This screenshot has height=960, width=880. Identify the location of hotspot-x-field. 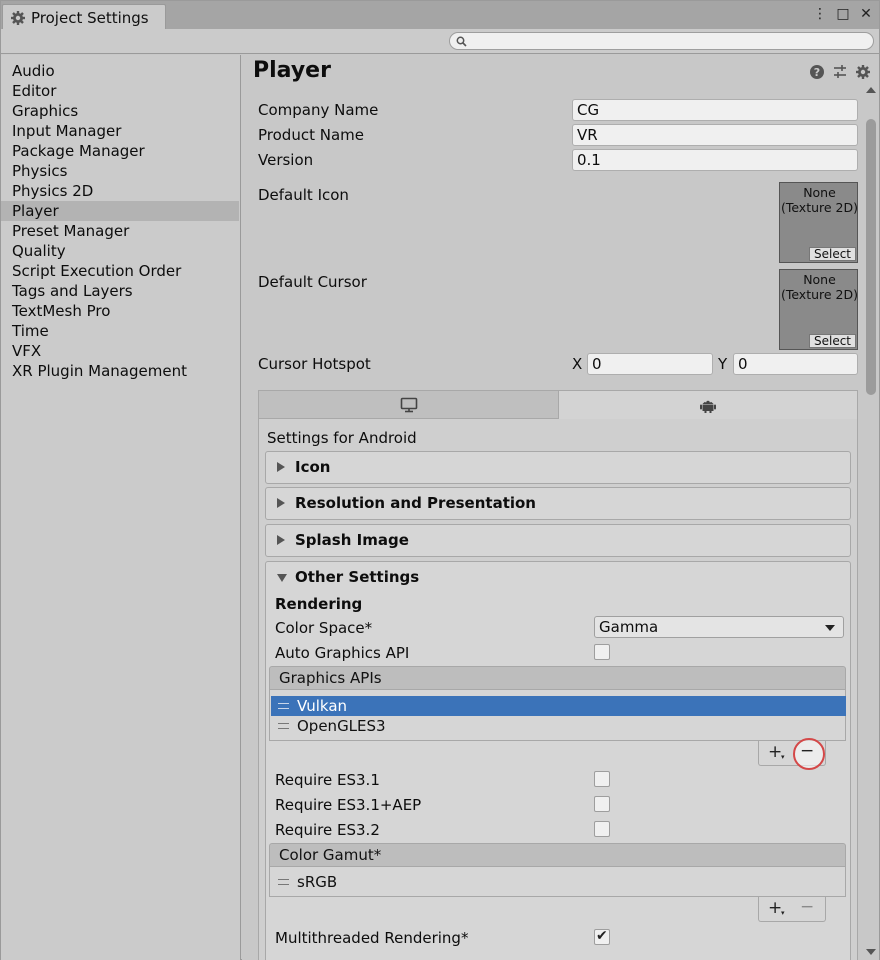
(650, 364).